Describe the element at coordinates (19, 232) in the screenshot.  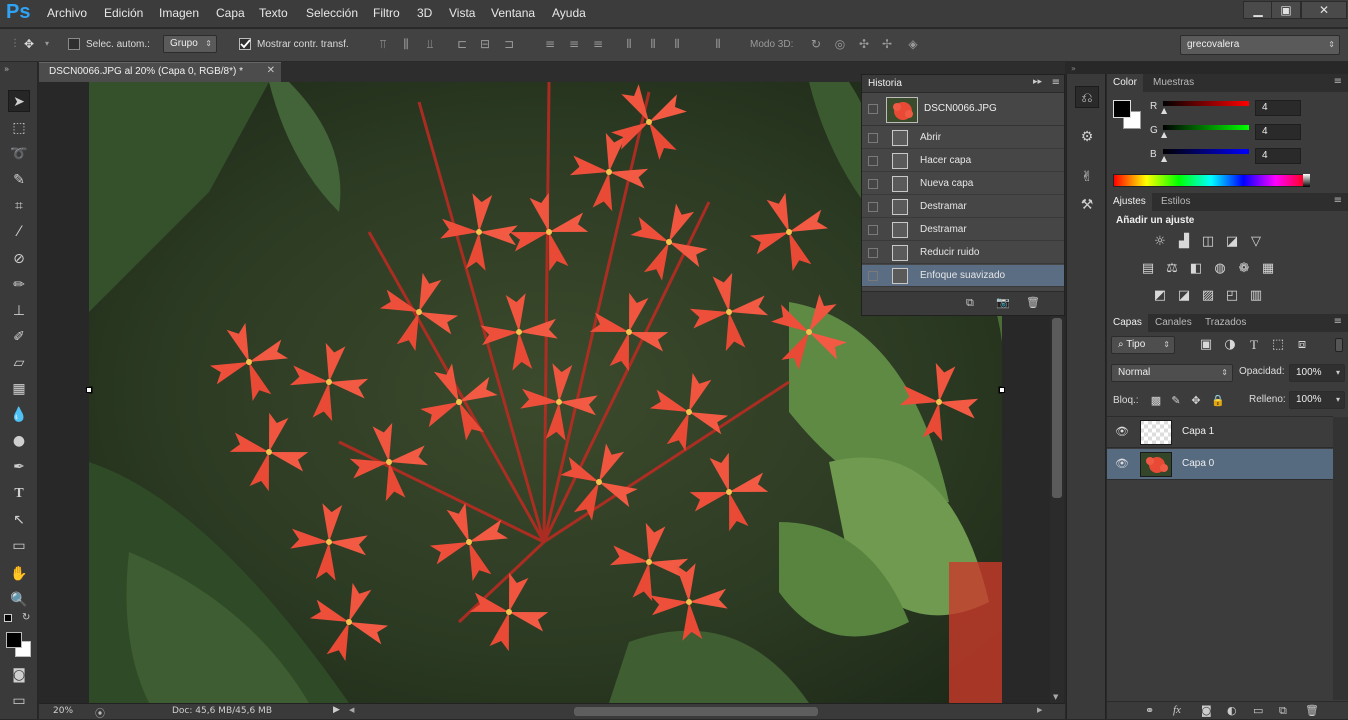
I see `eyedropper-tool-icon: ⁄` at that location.